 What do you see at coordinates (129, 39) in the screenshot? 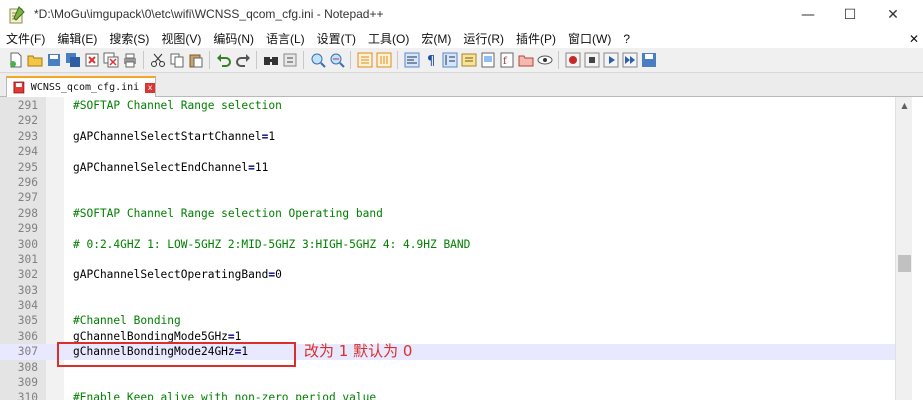
I see `menu-search: 搜索(S)` at bounding box center [129, 39].